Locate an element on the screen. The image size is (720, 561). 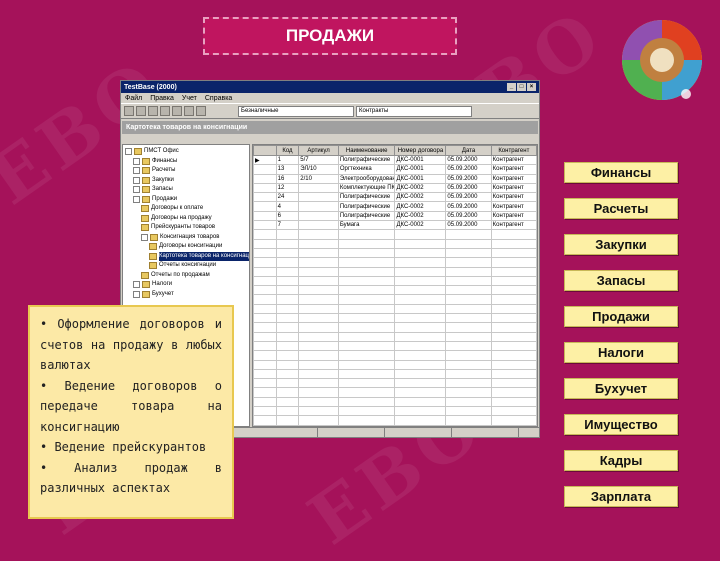
tree-item: Договоры на продажу is located at coordinates (186, 219).